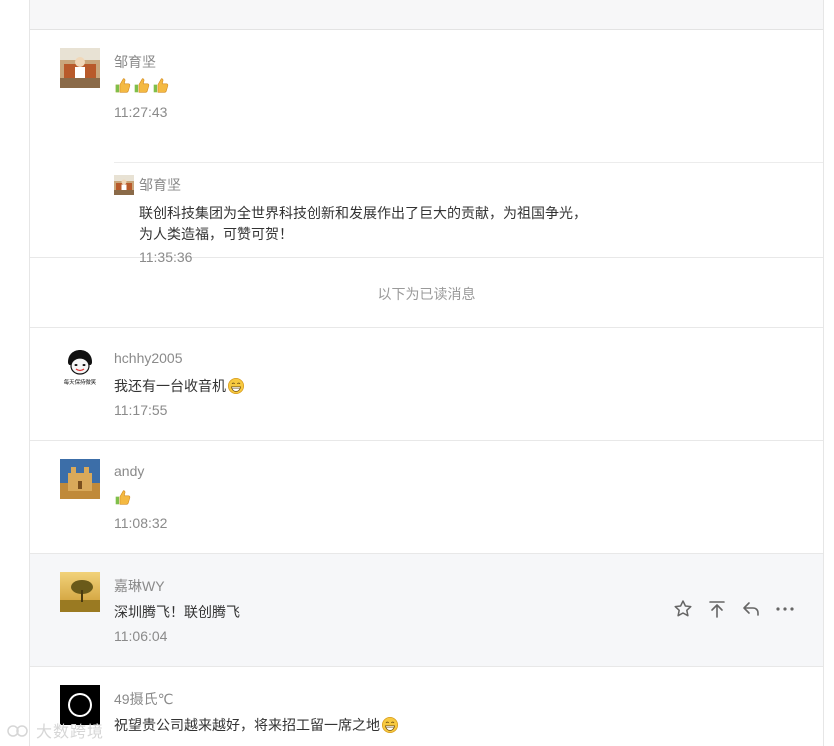 The height and width of the screenshot is (746, 834). Describe the element at coordinates (785, 609) in the screenshot. I see `more-icon` at that location.